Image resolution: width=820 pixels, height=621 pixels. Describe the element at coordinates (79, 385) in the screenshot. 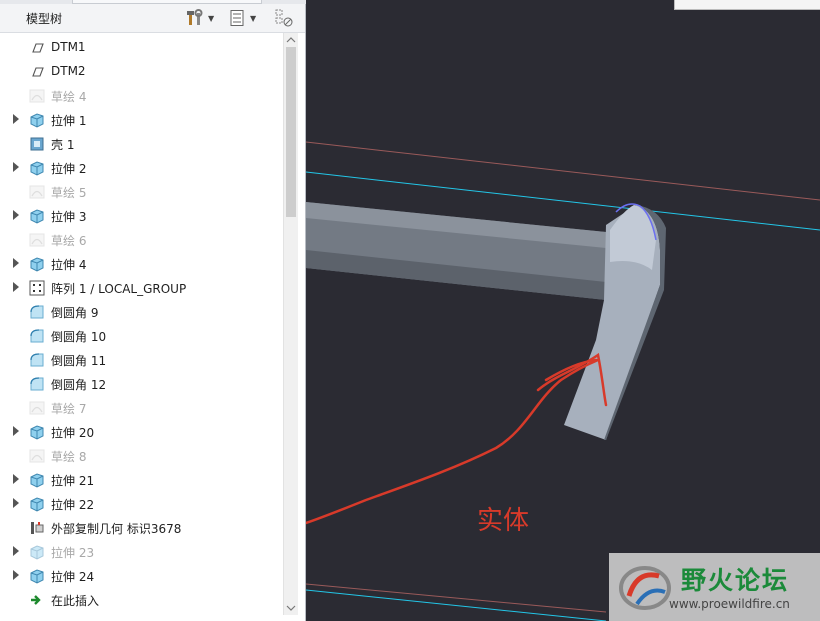

I see `tree-item-label: 倒圆角 12` at that location.